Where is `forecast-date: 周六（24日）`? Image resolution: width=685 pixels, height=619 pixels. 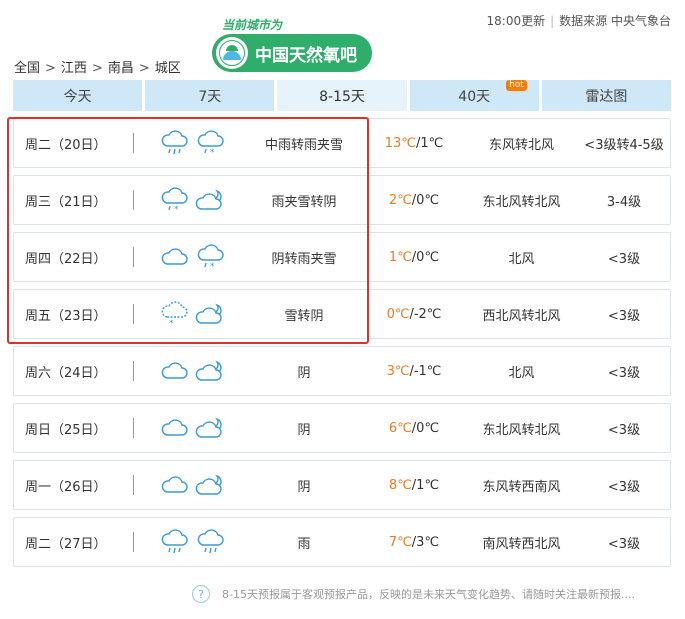 forecast-date: 周六（24日） is located at coordinates (66, 373).